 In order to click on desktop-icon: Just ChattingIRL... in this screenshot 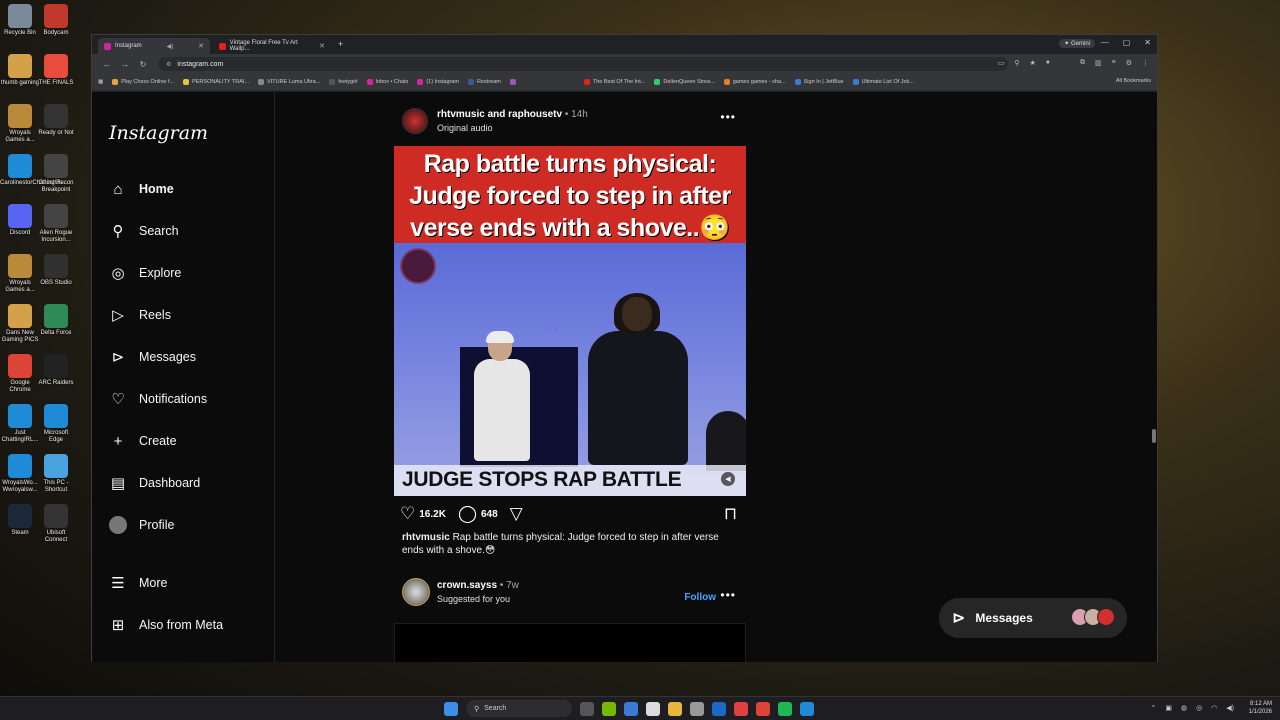, I will do `click(20, 424)`.